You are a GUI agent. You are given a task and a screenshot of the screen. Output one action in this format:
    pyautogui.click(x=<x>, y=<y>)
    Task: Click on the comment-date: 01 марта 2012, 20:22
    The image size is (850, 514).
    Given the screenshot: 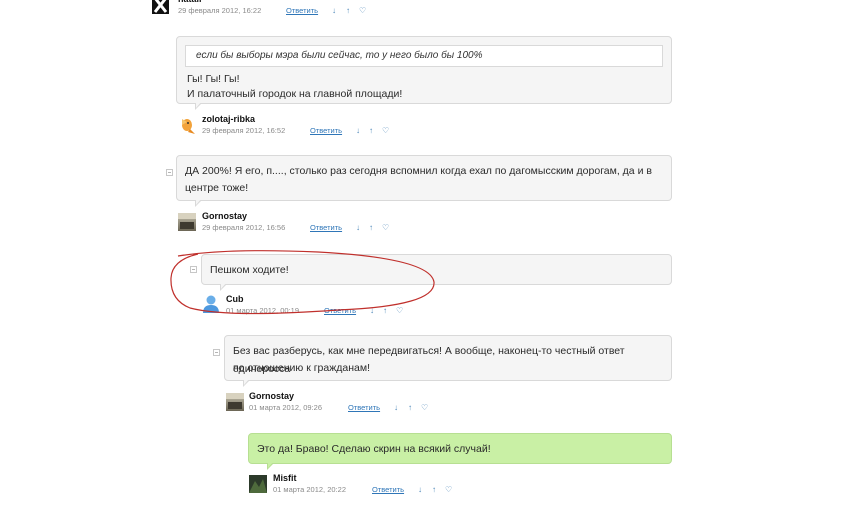 What is the action you would take?
    pyautogui.click(x=309, y=489)
    